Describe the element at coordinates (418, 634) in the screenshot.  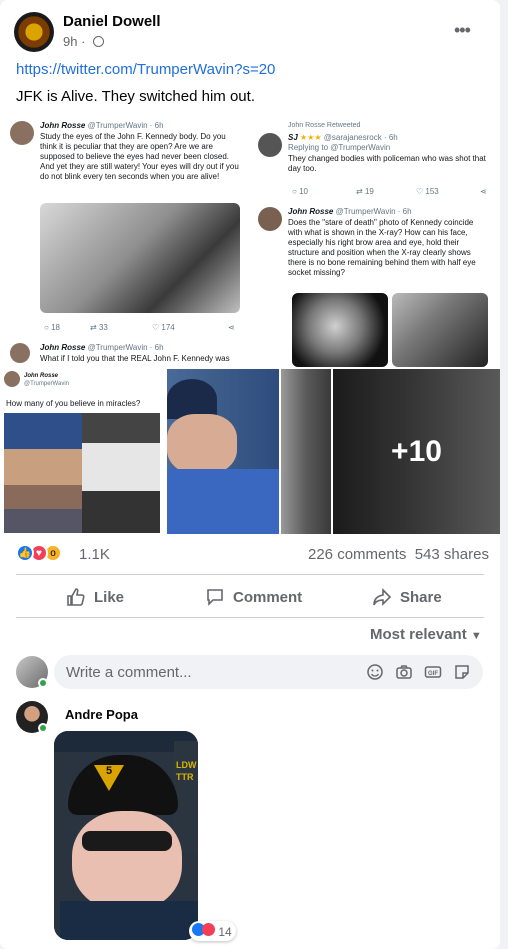
I see `sort-label: Most relevant` at that location.